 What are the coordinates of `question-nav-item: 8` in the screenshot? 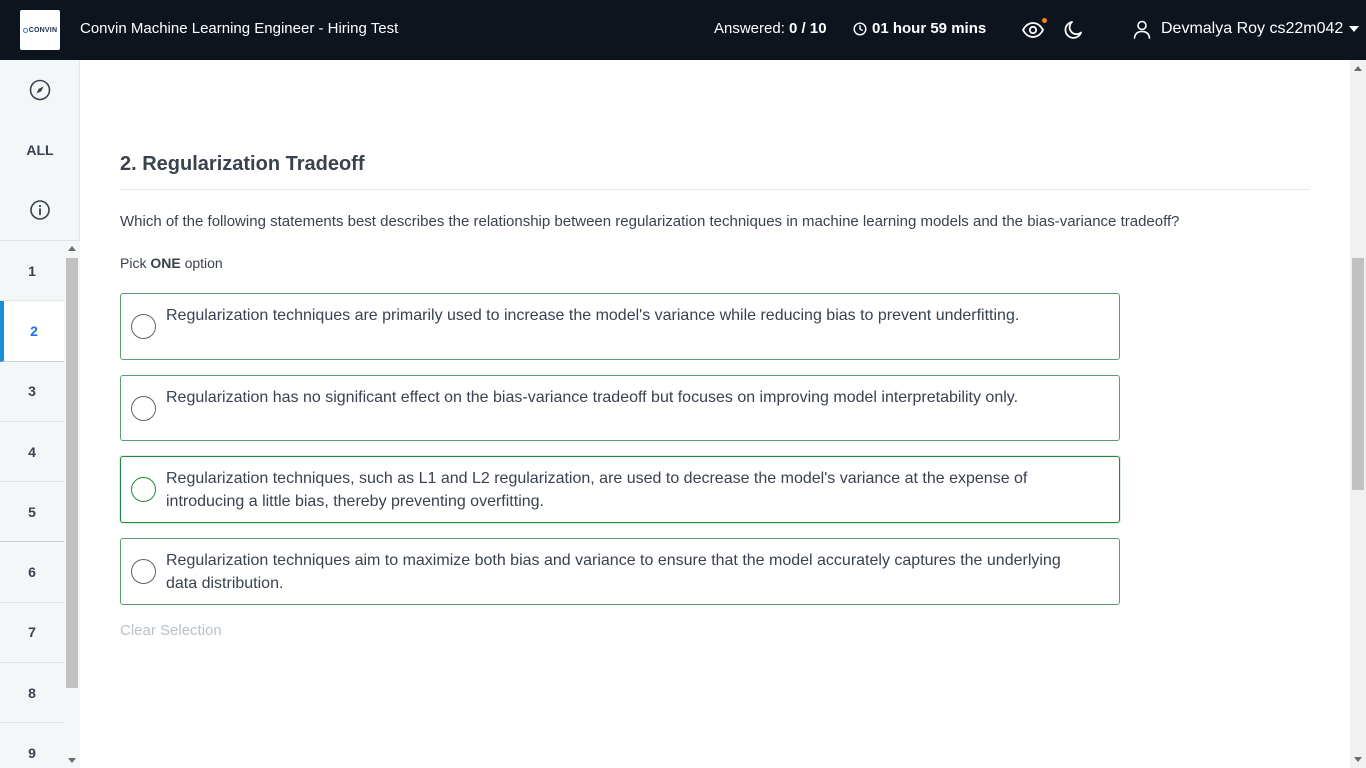 It's located at (32, 693).